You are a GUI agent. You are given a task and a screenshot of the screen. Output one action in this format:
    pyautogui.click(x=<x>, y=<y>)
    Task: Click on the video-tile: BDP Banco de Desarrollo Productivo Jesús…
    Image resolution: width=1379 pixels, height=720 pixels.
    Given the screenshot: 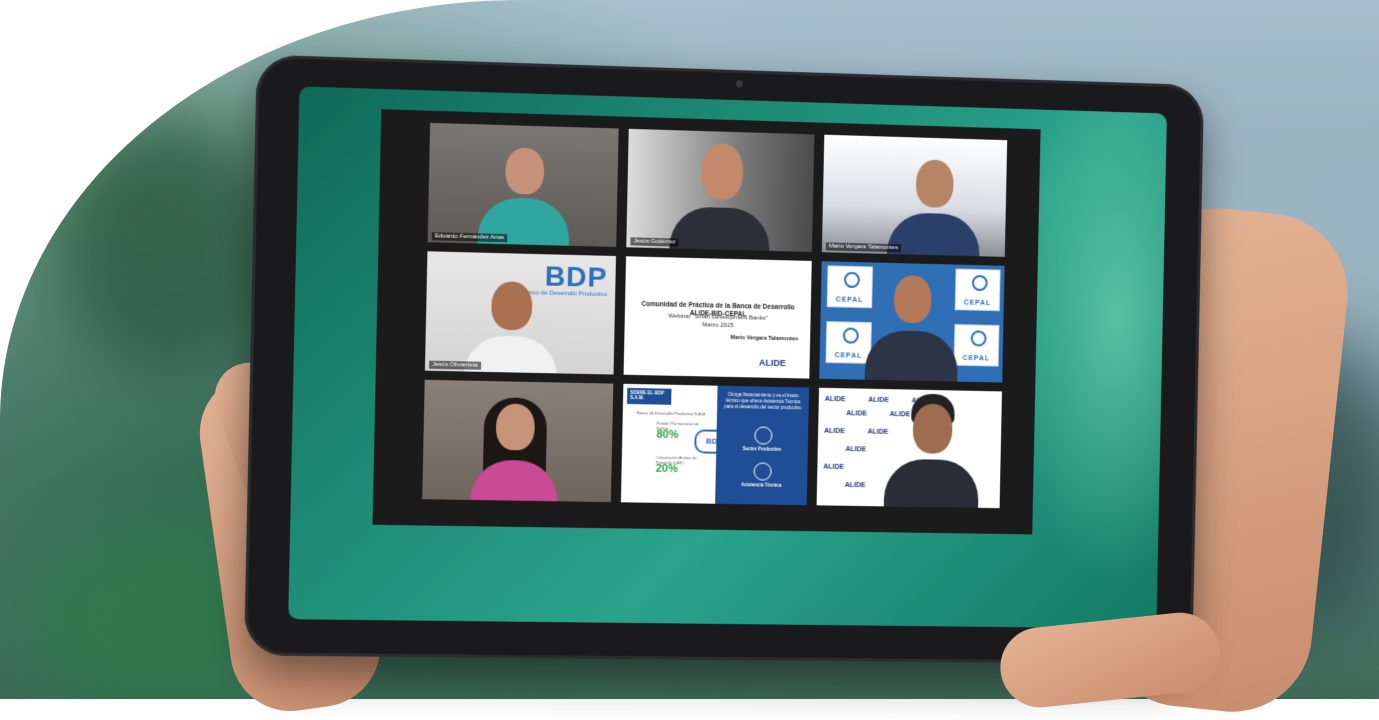 What is the action you would take?
    pyautogui.click(x=520, y=313)
    